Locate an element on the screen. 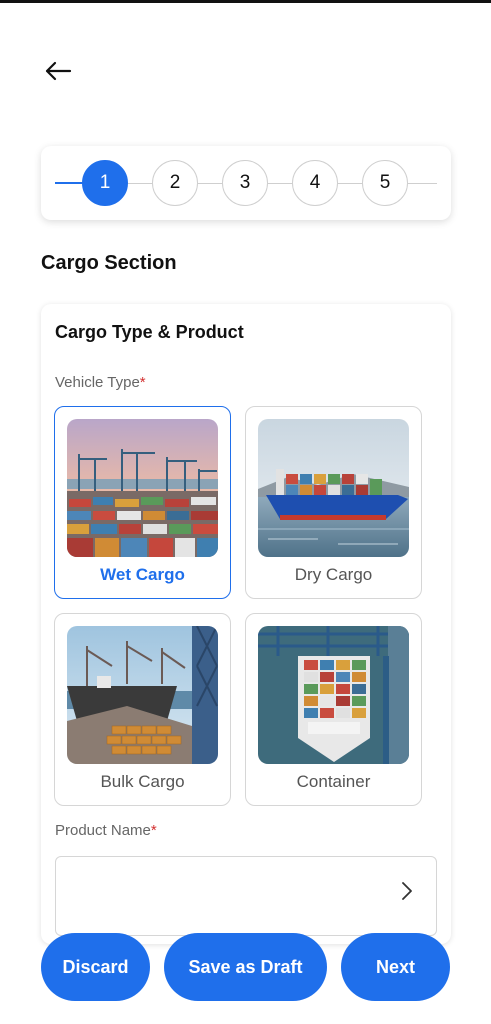 This screenshot has height=1024, width=491. step-2: 2 is located at coordinates (175, 183).